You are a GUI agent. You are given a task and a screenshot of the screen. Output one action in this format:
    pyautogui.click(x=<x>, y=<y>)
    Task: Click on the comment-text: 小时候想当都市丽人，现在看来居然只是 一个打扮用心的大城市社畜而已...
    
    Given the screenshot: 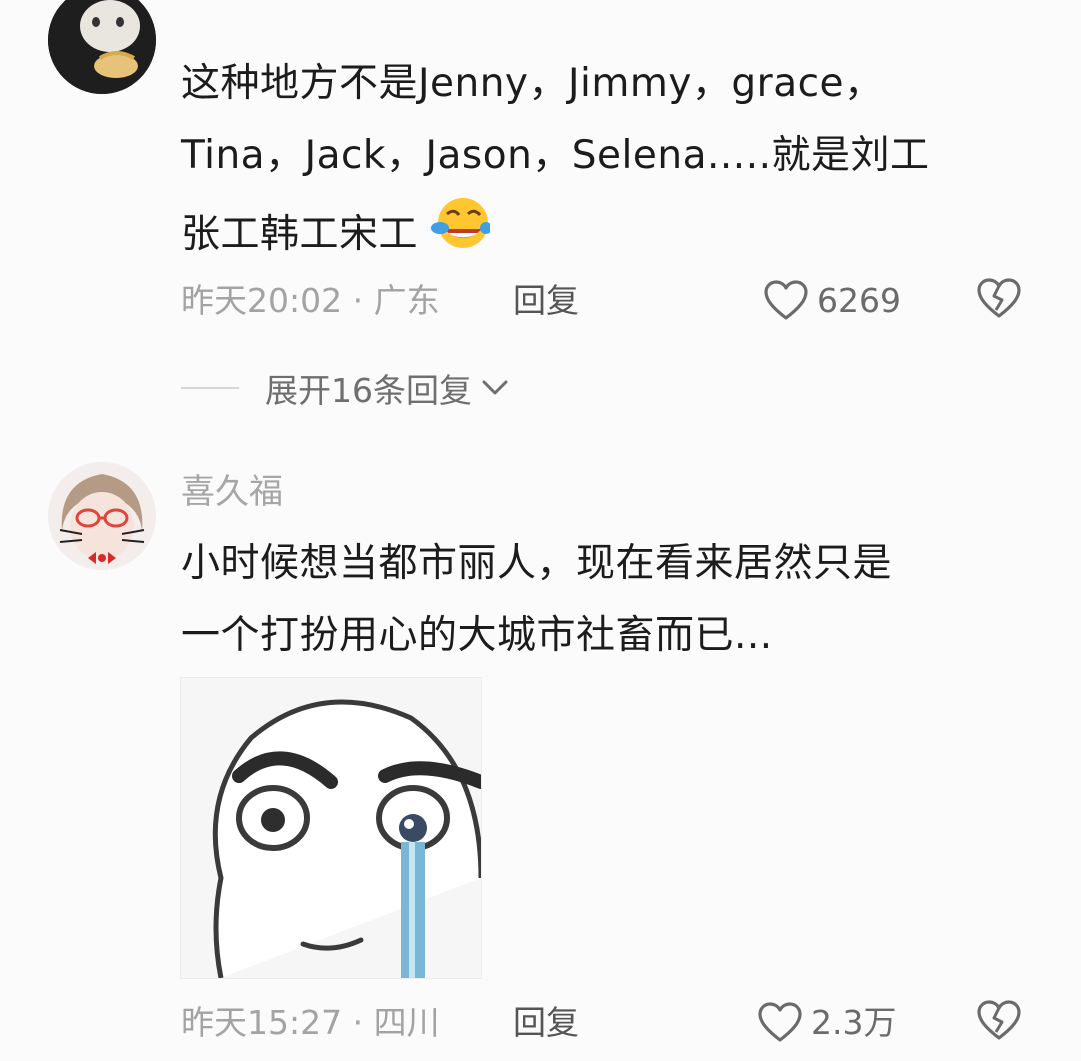 What is the action you would take?
    pyautogui.click(x=601, y=600)
    